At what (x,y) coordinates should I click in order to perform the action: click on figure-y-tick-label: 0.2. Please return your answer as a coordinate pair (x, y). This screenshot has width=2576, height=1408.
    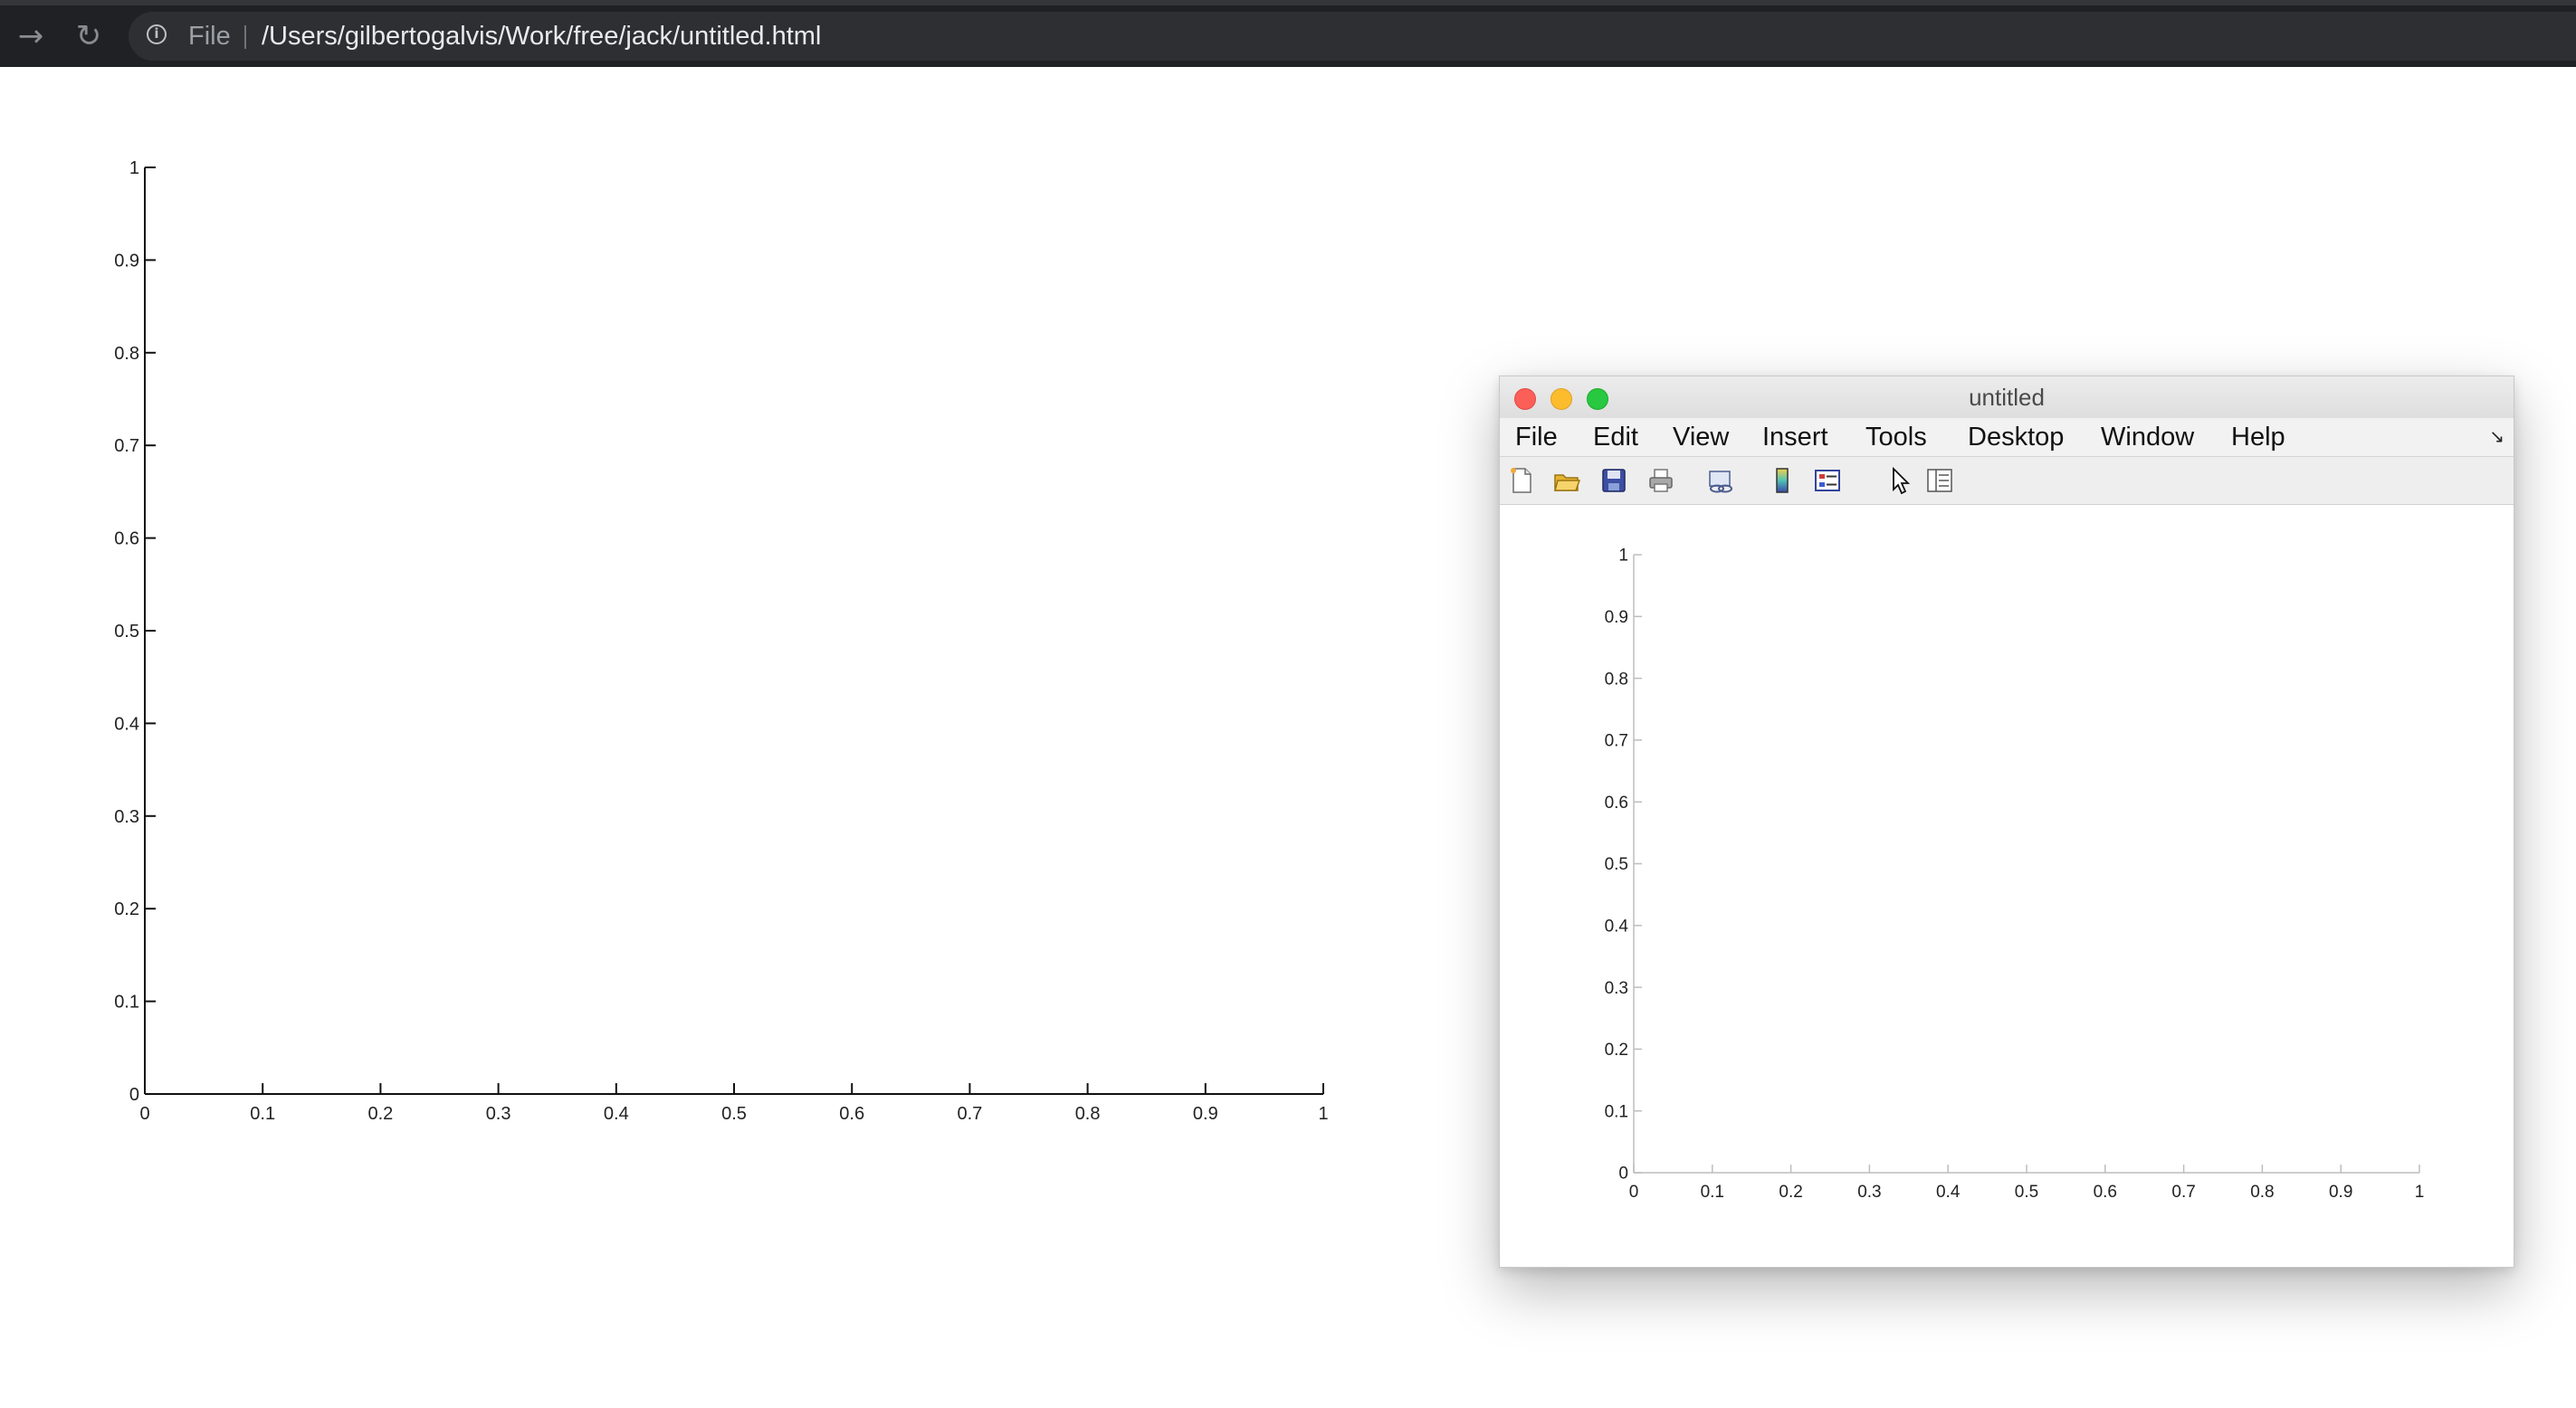
    Looking at the image, I should click on (1617, 1050).